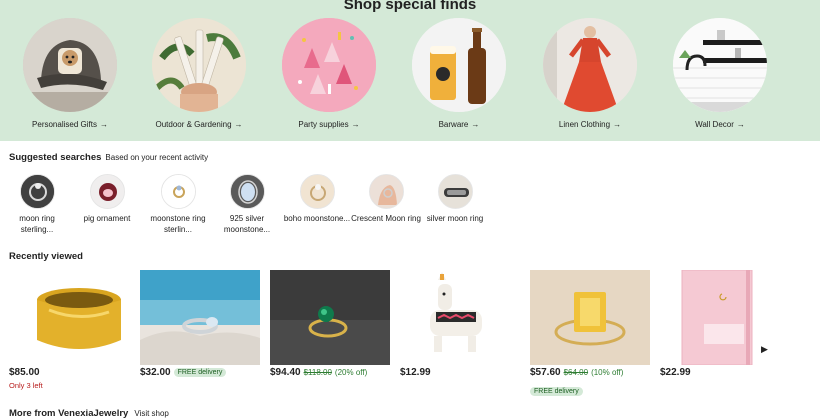 This screenshot has height=420, width=820. Describe the element at coordinates (386, 218) in the screenshot. I see `suggestion-label: Crescent Moon ring` at that location.